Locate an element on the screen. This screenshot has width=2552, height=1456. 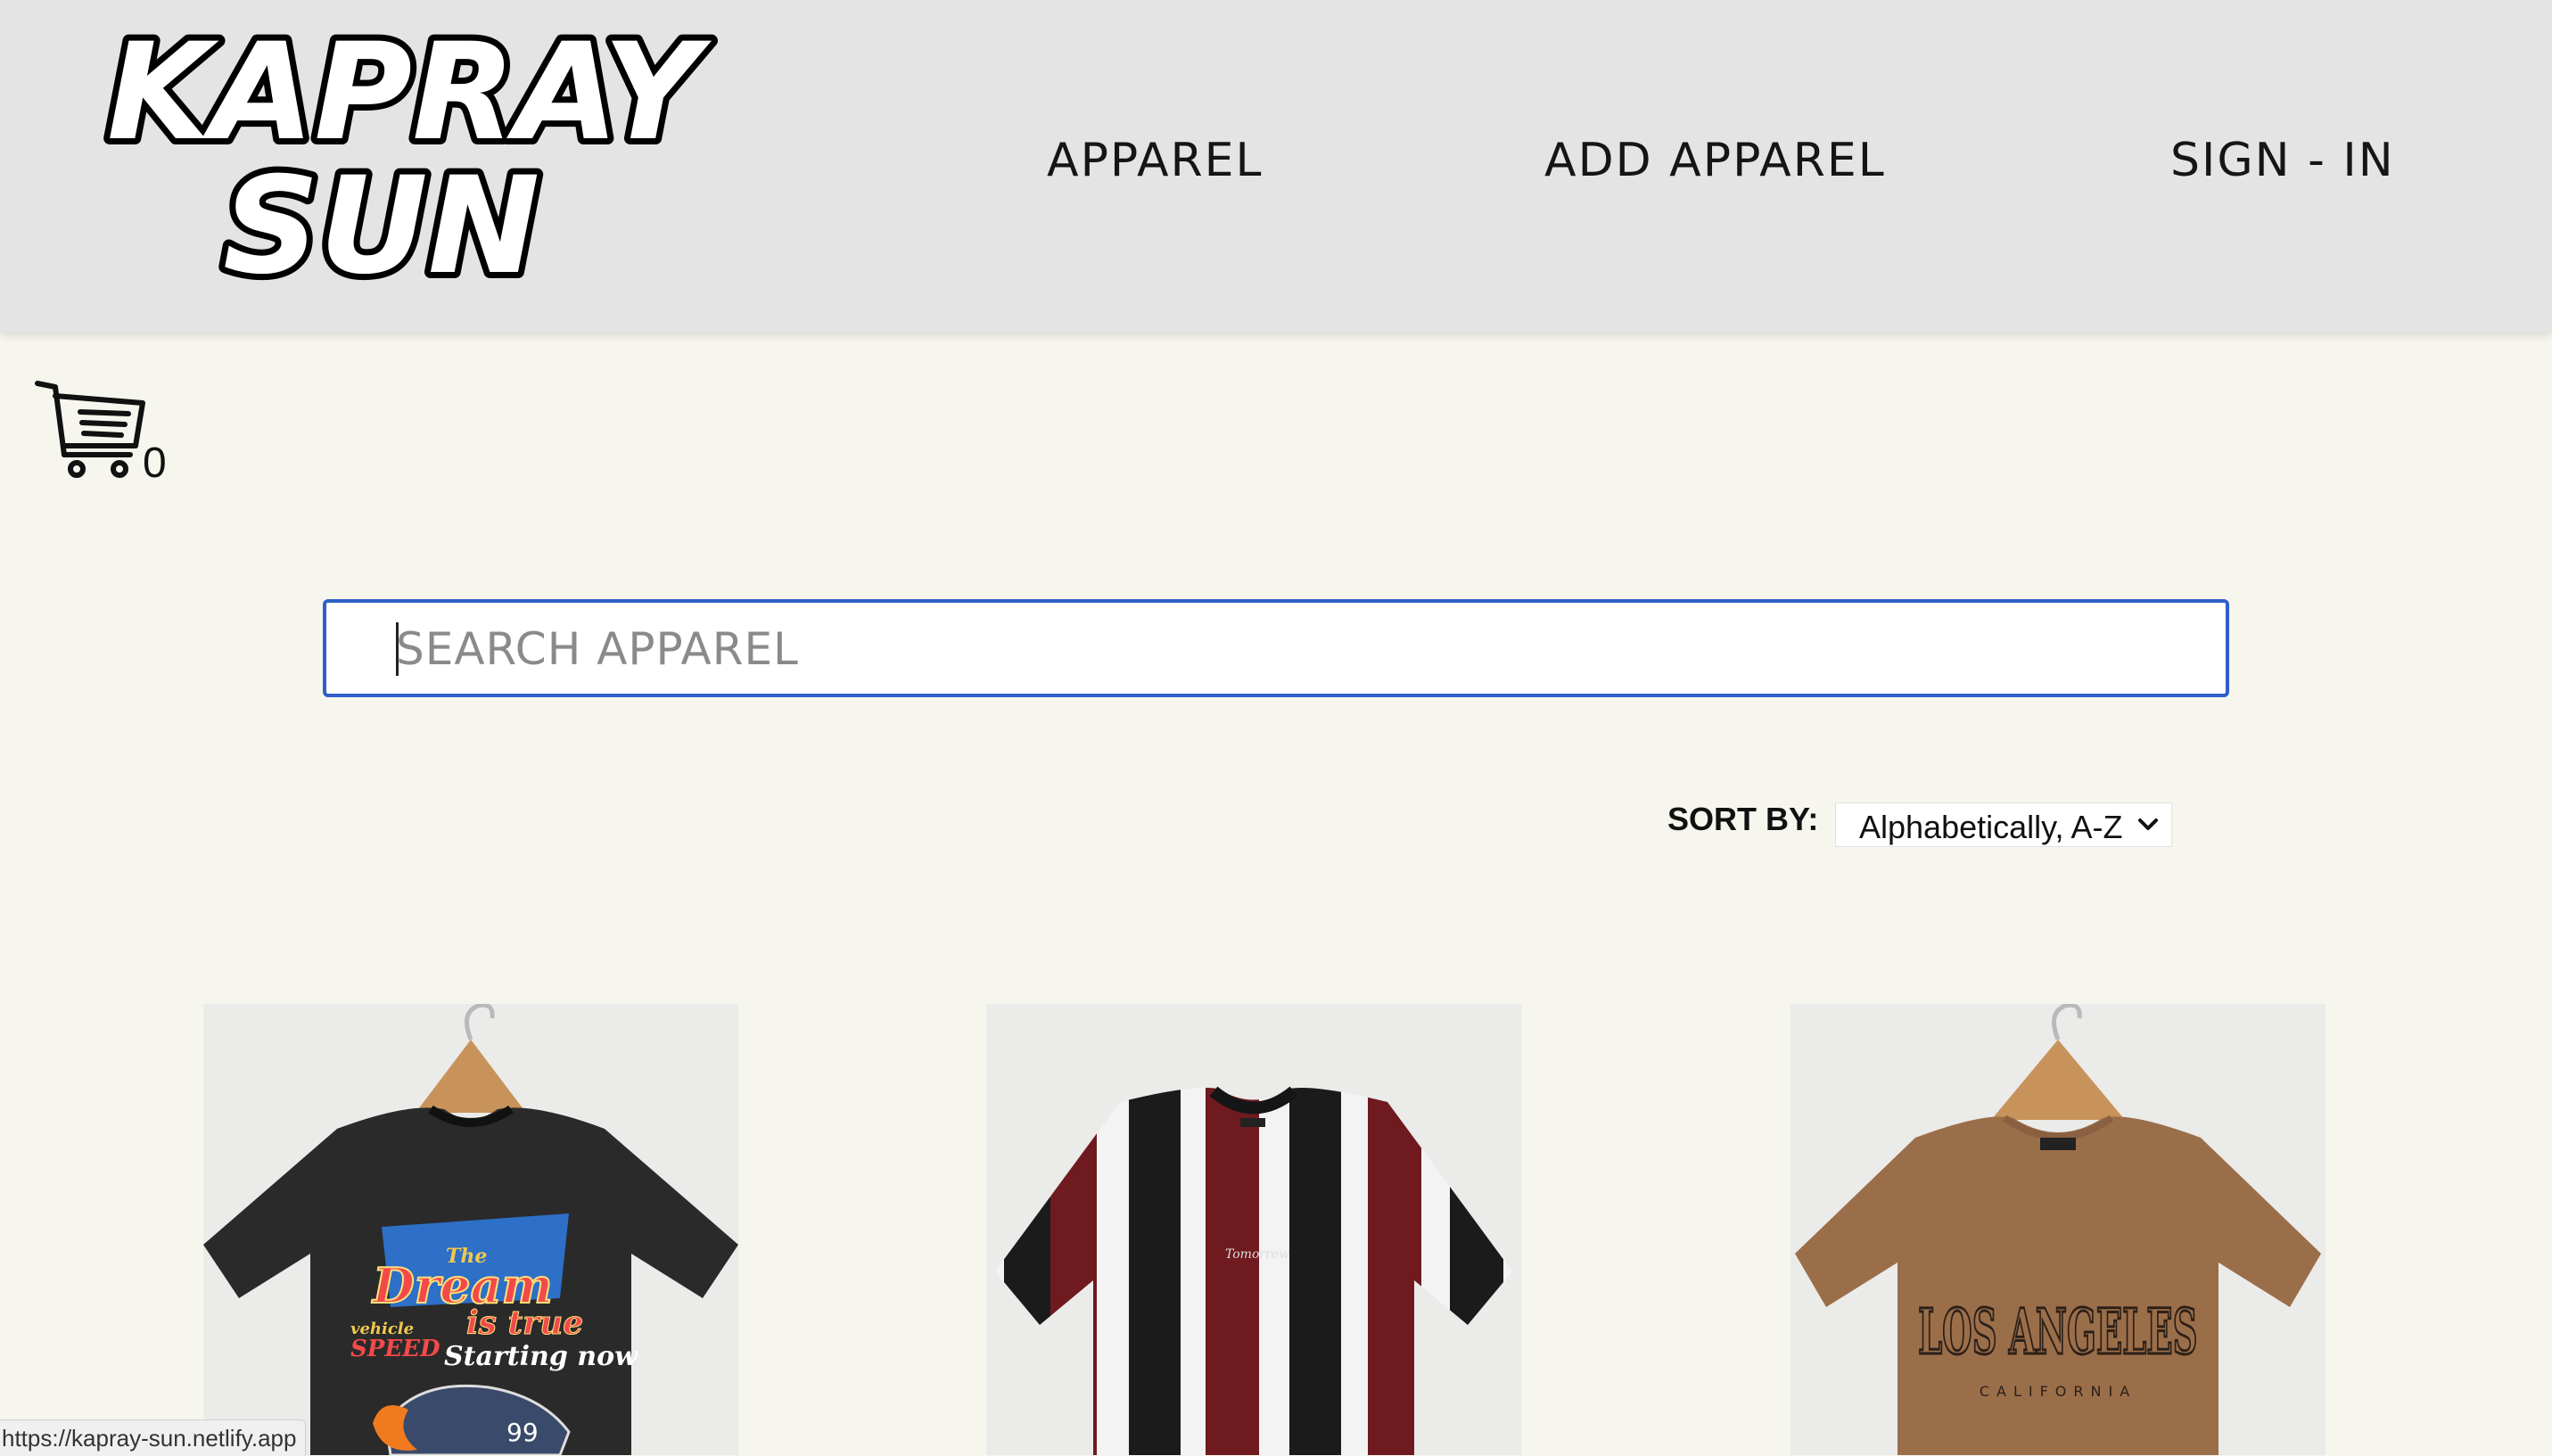
search-input is located at coordinates (1288, 649).